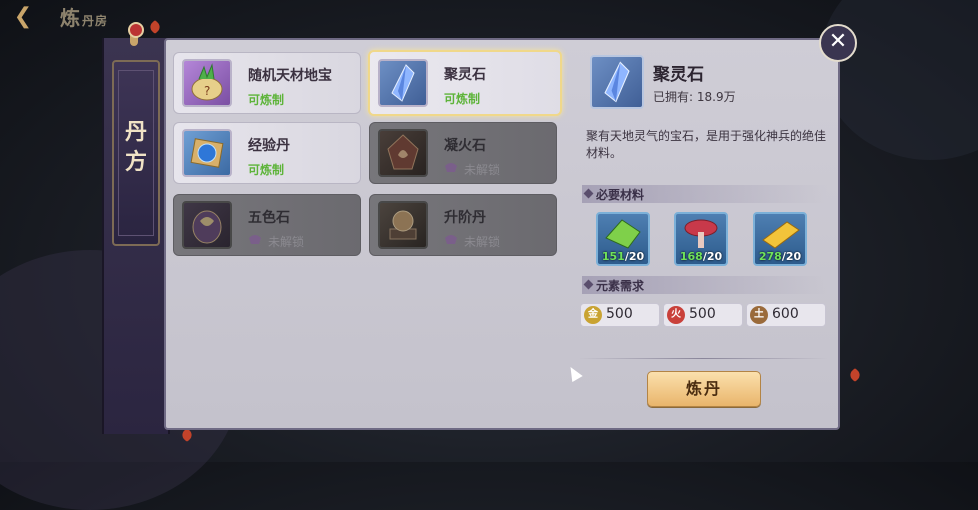  I want to click on material-slot: 168/20, so click(701, 239).